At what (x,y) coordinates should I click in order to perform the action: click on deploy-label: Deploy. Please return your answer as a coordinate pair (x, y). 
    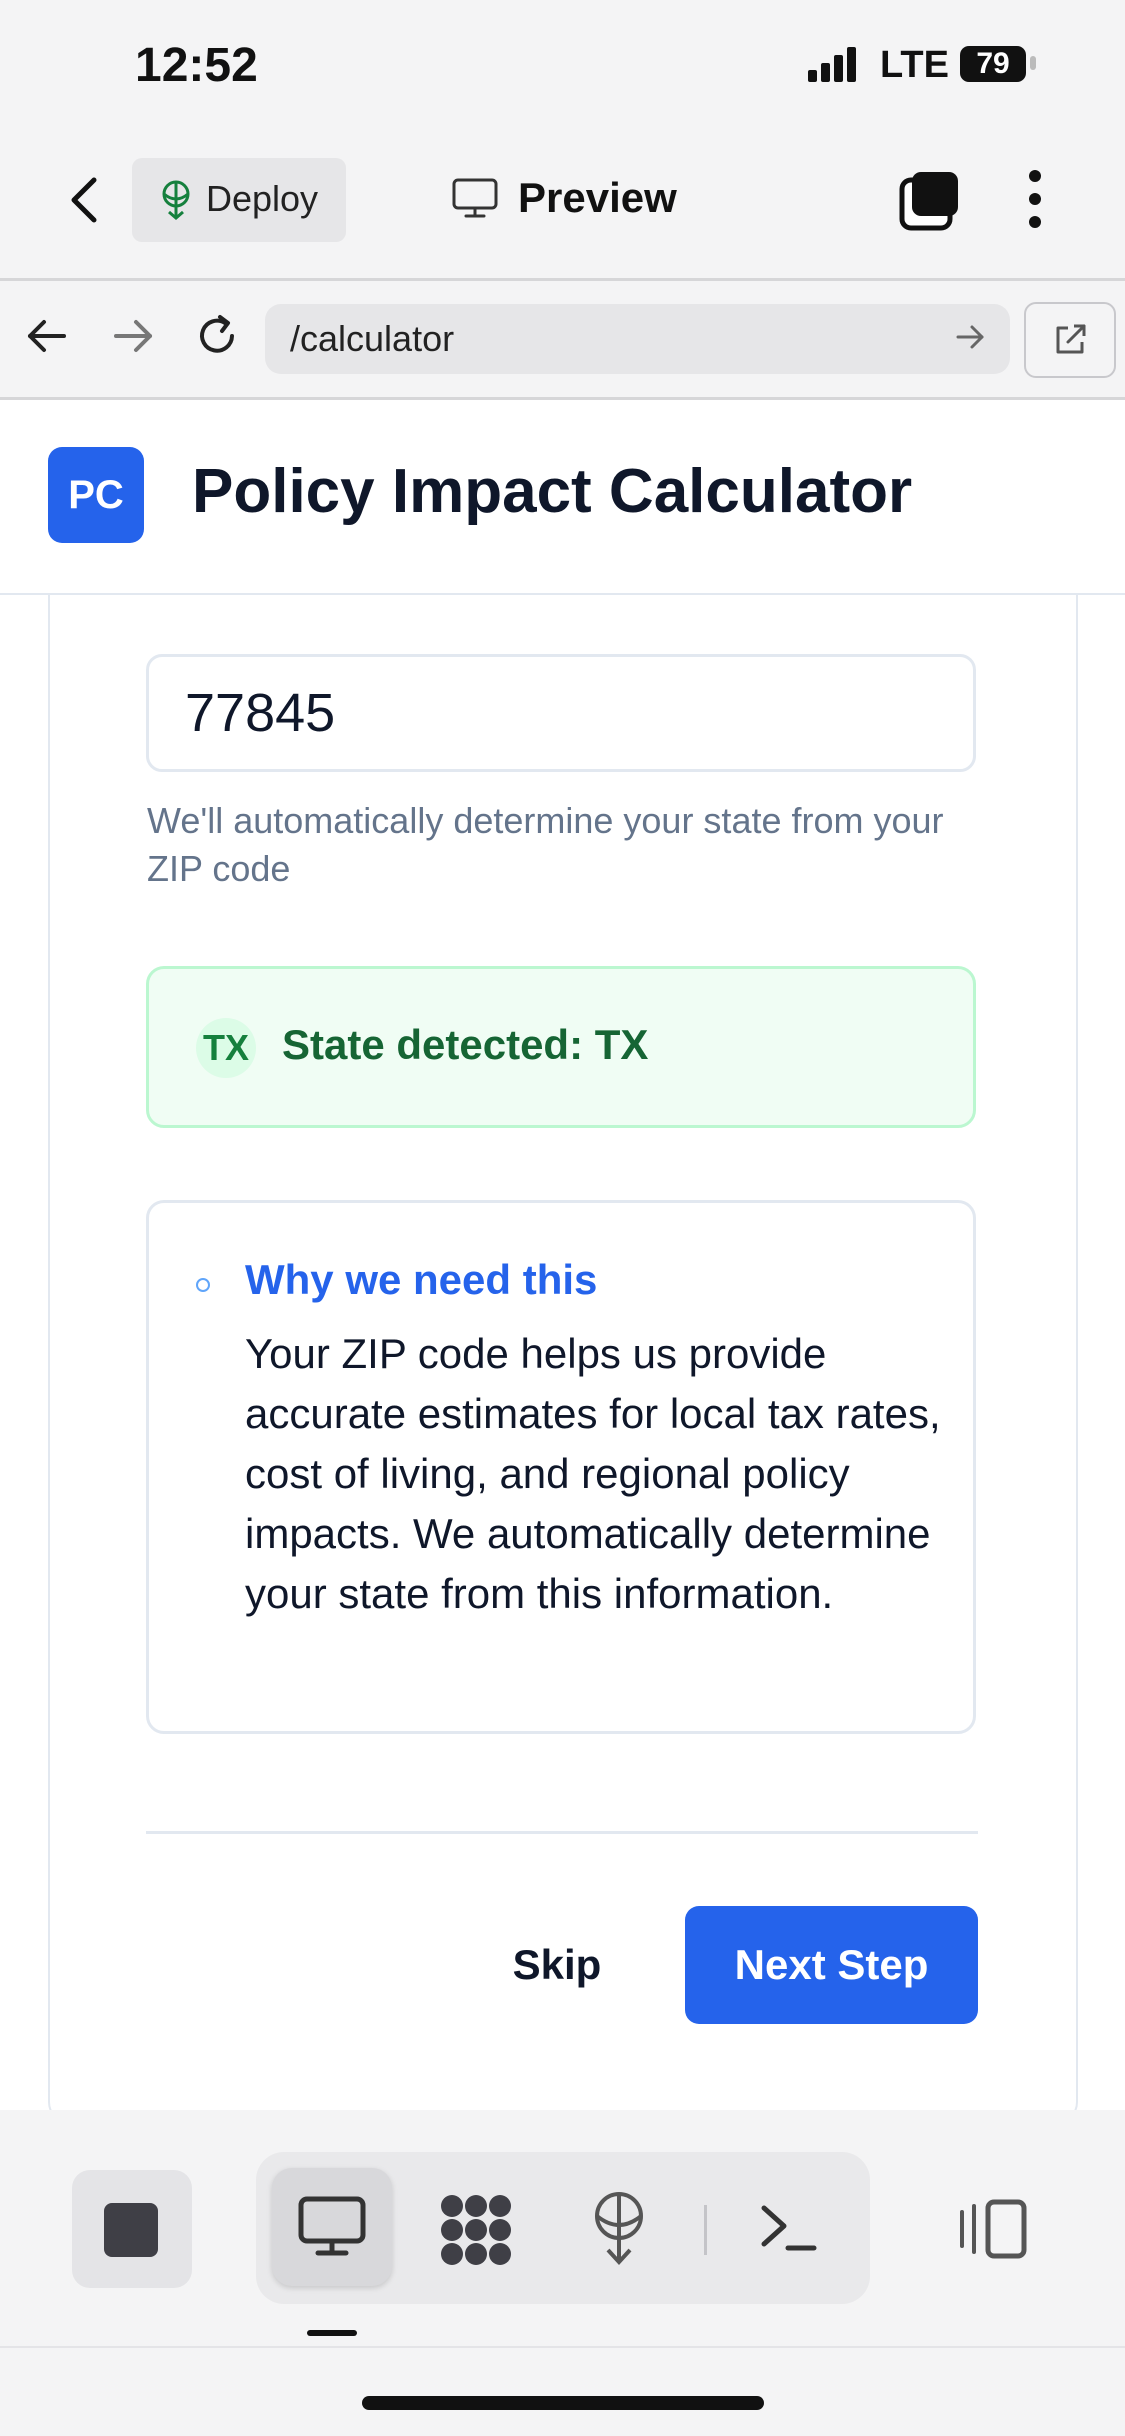
    Looking at the image, I should click on (262, 198).